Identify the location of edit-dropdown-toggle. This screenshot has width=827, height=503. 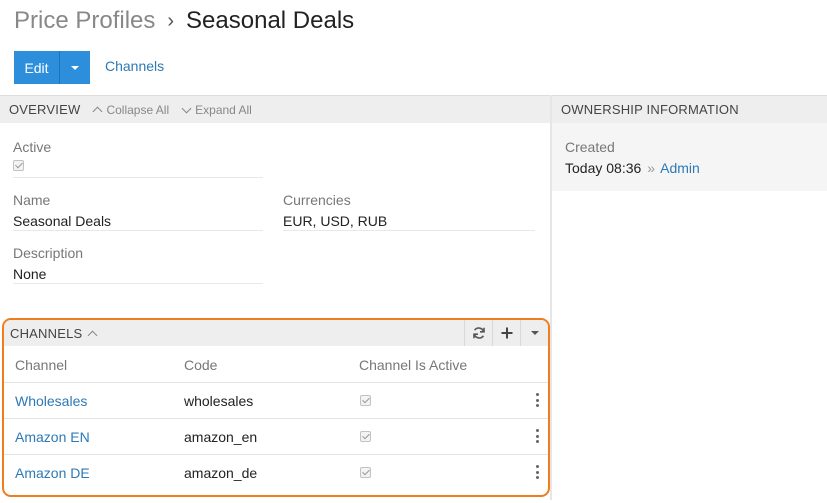
(75, 67).